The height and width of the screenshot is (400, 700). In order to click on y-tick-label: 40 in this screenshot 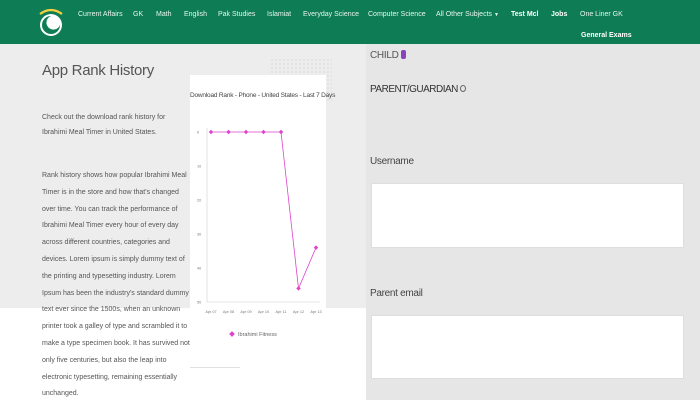, I will do `click(199, 269)`.